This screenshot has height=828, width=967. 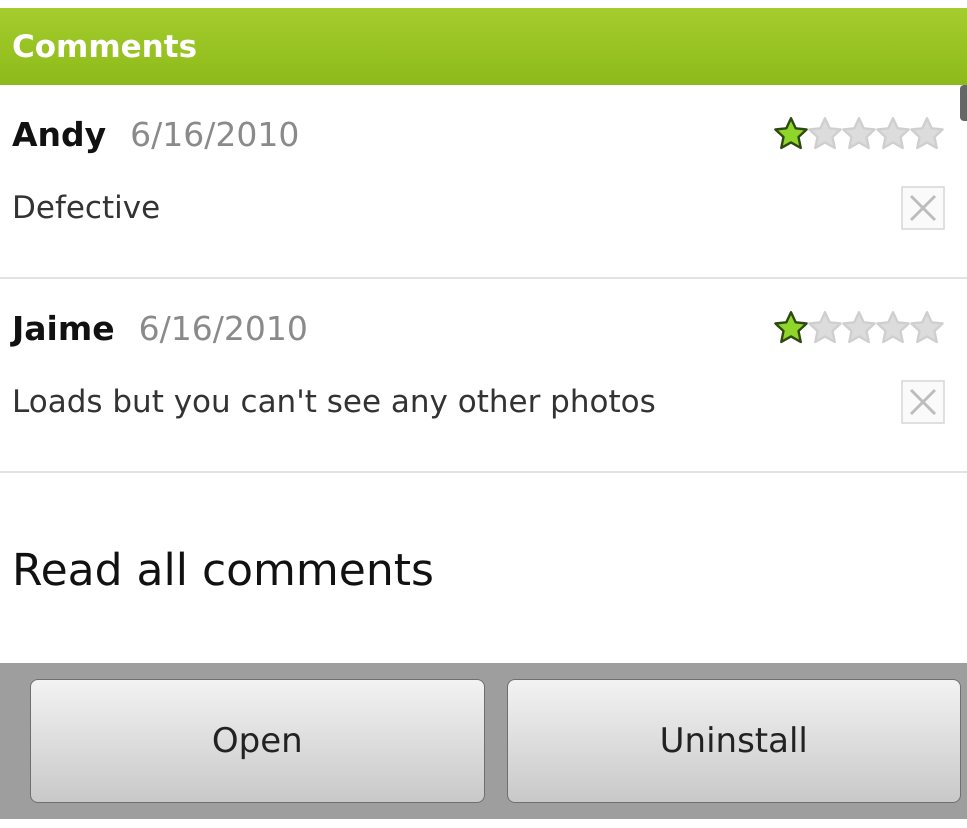 What do you see at coordinates (63, 328) in the screenshot?
I see `comment-author: Jaime` at bounding box center [63, 328].